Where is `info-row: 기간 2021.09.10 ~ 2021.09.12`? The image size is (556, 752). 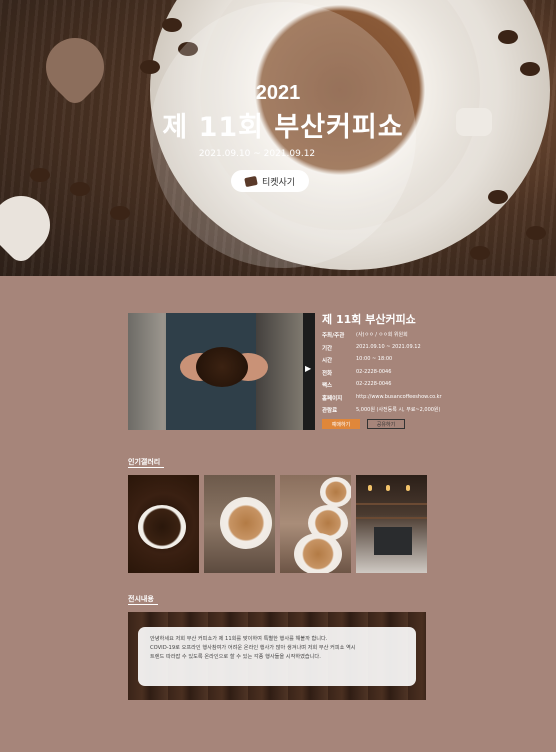
info-row: 기간 2021.09.10 ~ 2021.09.12 is located at coordinates (371, 350).